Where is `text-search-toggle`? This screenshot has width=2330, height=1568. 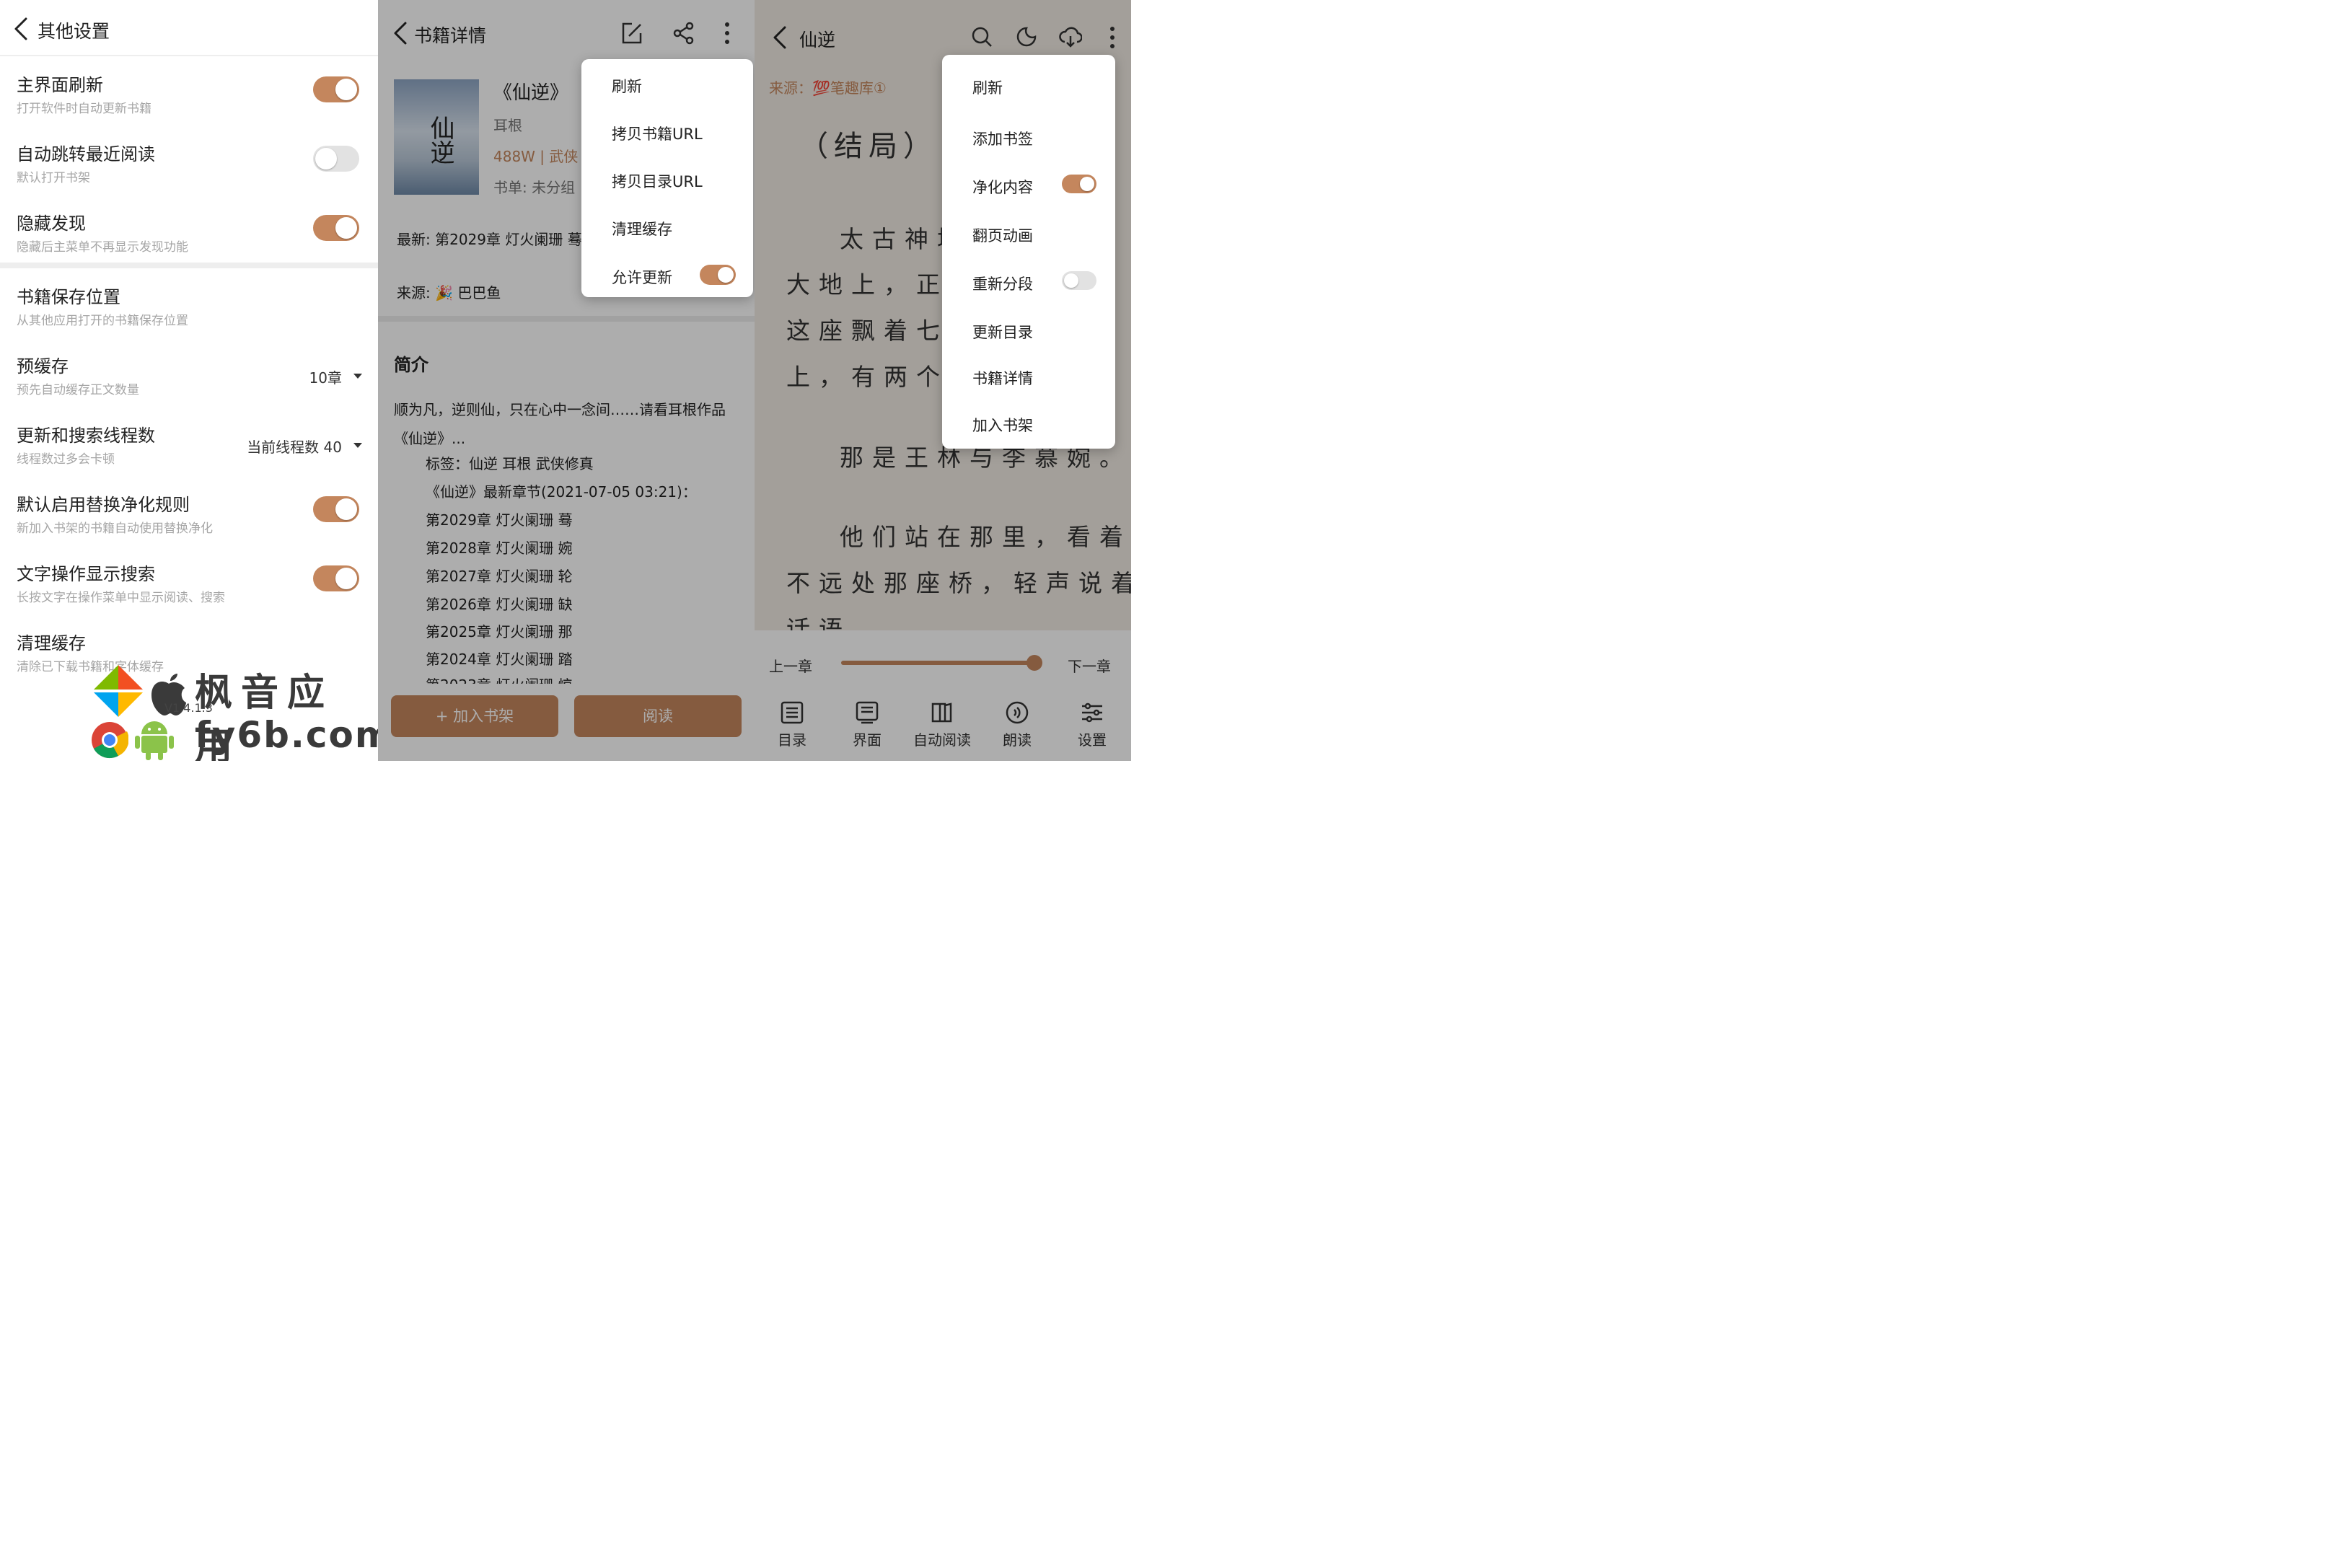
text-search-toggle is located at coordinates (336, 578).